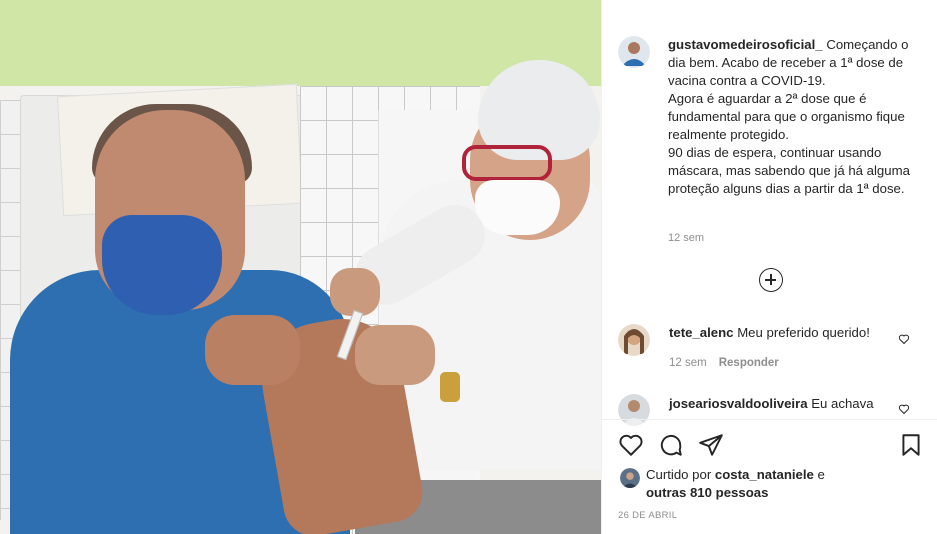 This screenshot has height=534, width=937. I want to click on comment-item: joseariosvaldooliveira Eu achava, so click(771, 403).